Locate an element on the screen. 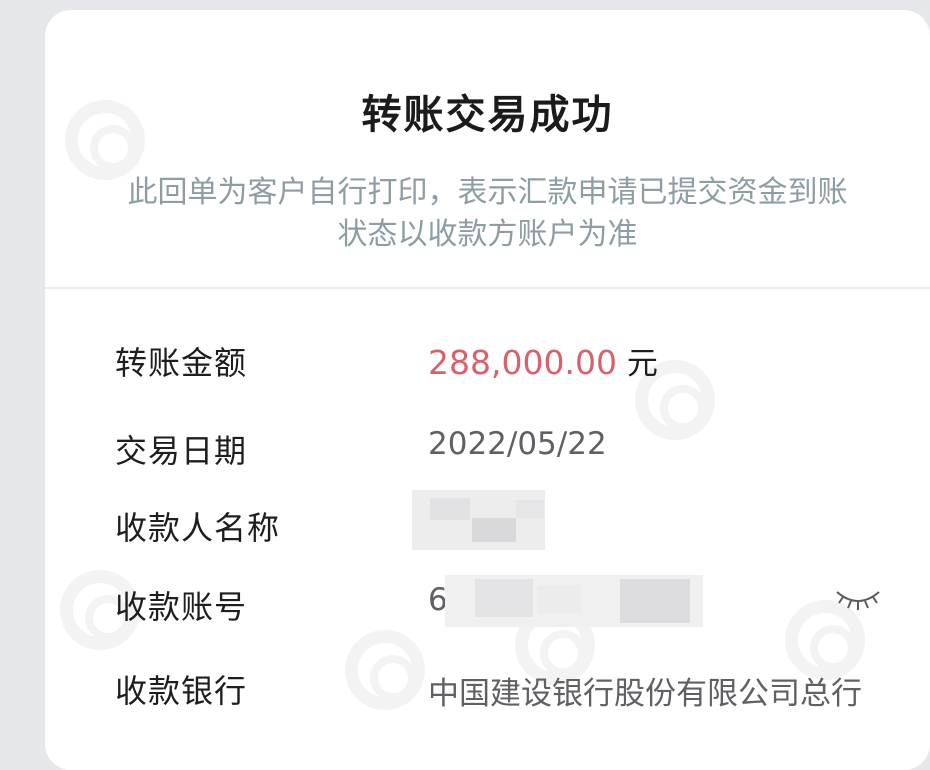 The image size is (930, 770). payee-name-redacted is located at coordinates (478, 520).